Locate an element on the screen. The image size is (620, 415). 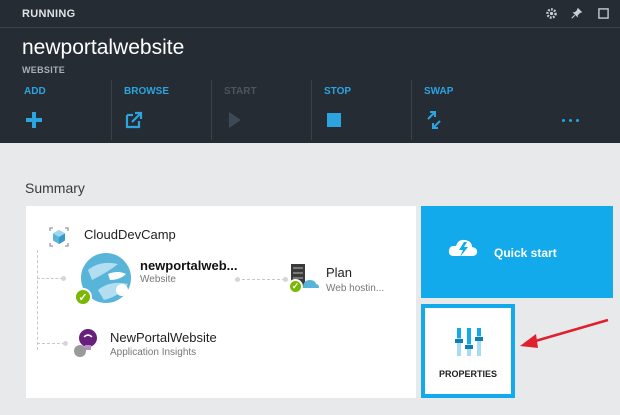
add-label: ADD is located at coordinates (35, 91).